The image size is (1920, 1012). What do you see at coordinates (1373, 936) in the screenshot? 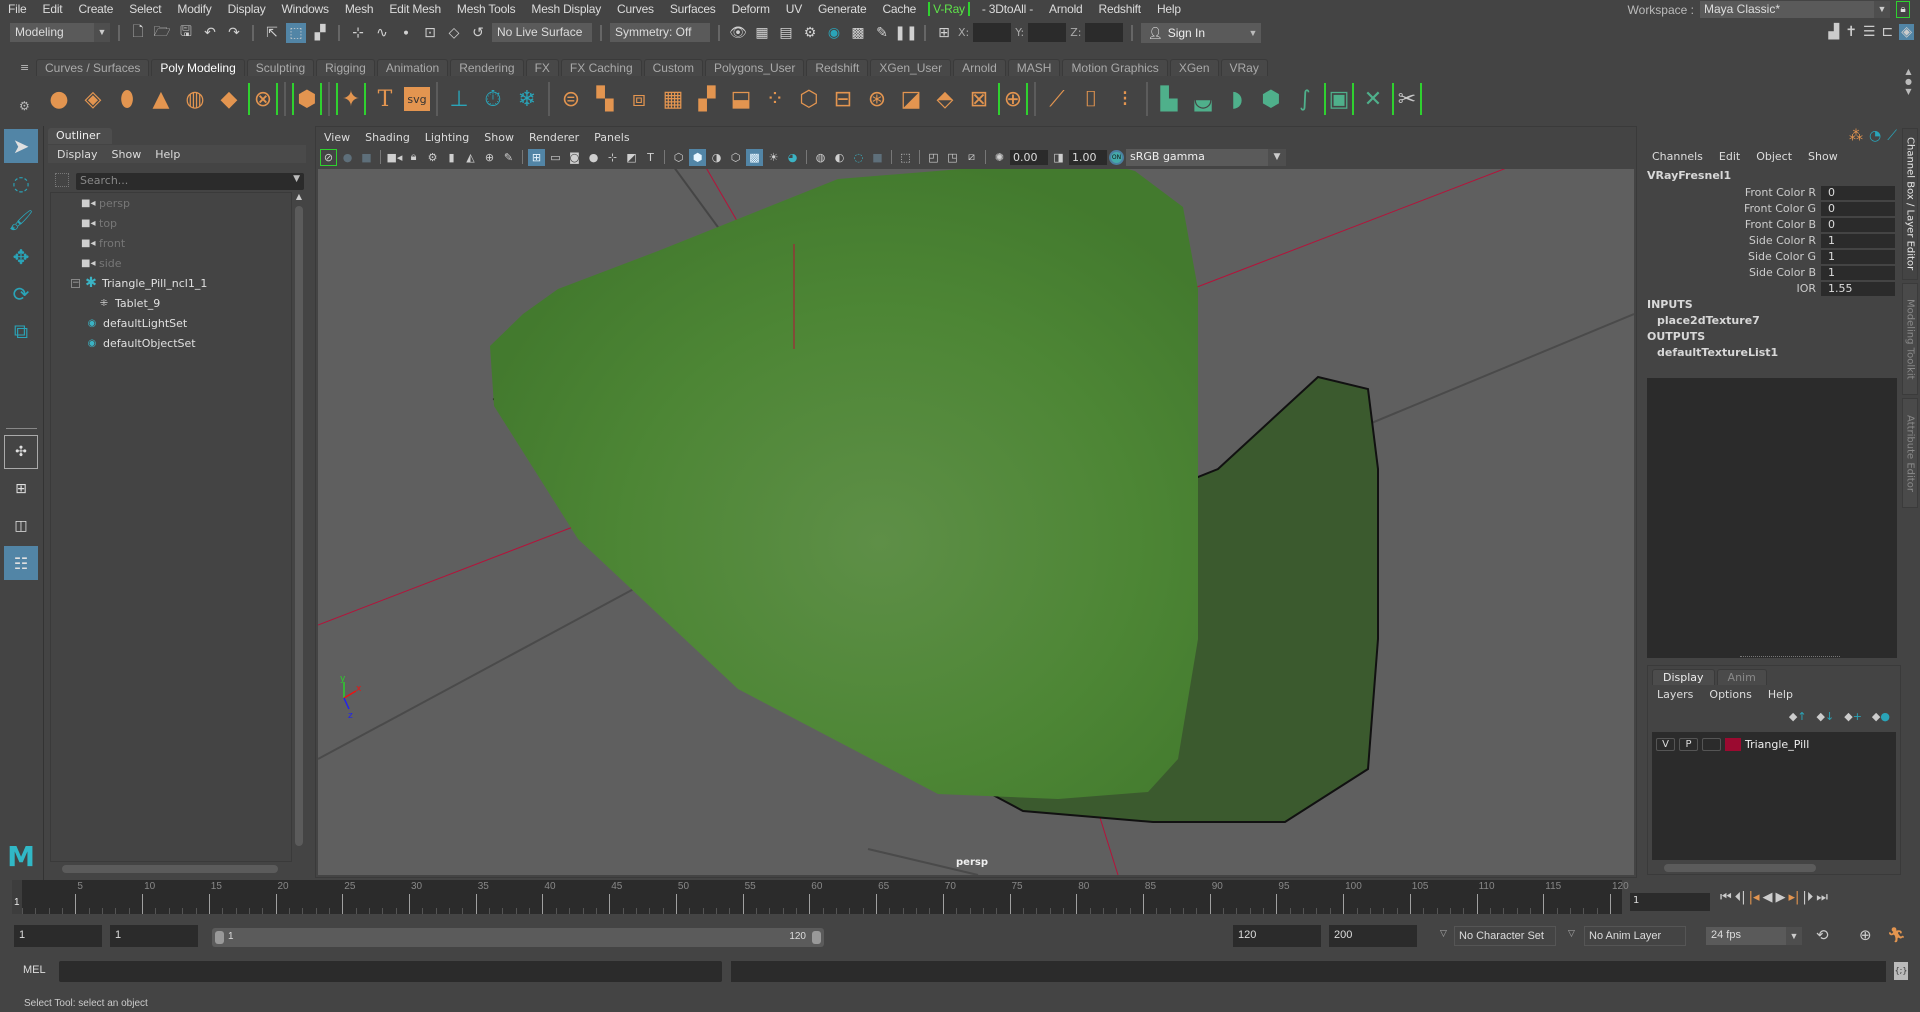
I see `animation-end-field: 200` at bounding box center [1373, 936].